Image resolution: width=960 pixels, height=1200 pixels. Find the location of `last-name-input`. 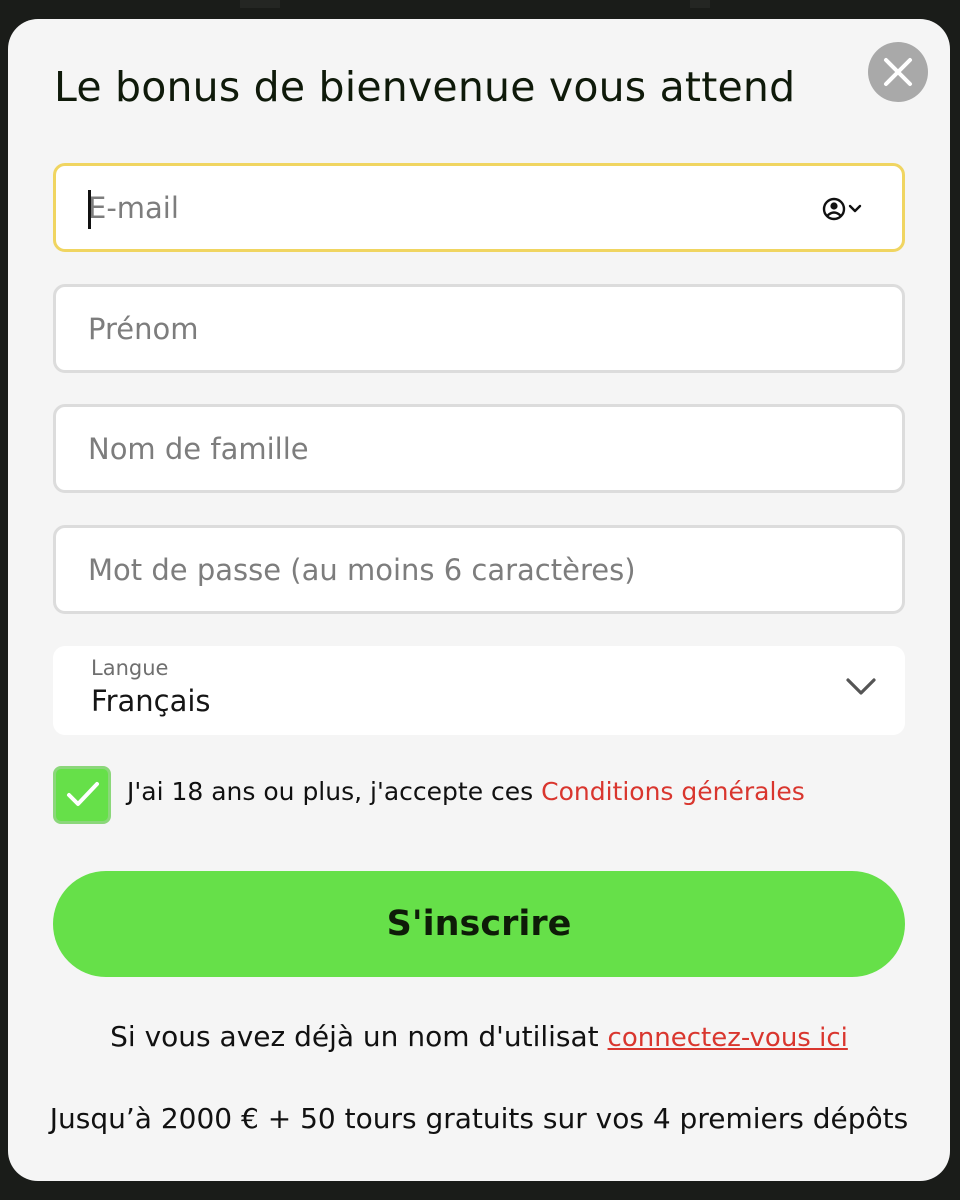

last-name-input is located at coordinates (479, 448).